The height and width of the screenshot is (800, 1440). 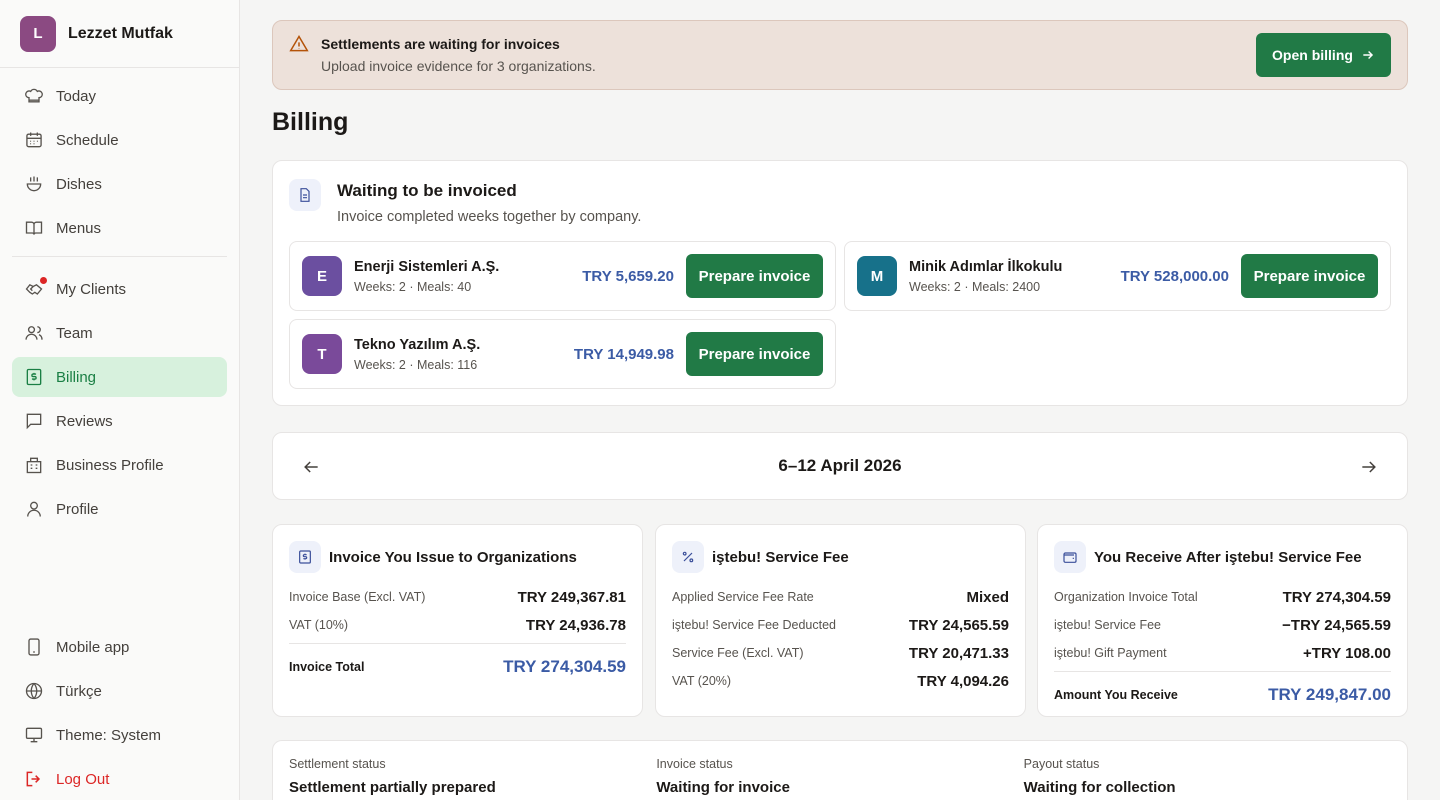 I want to click on next-week-arrow-icon, so click(x=1369, y=467).